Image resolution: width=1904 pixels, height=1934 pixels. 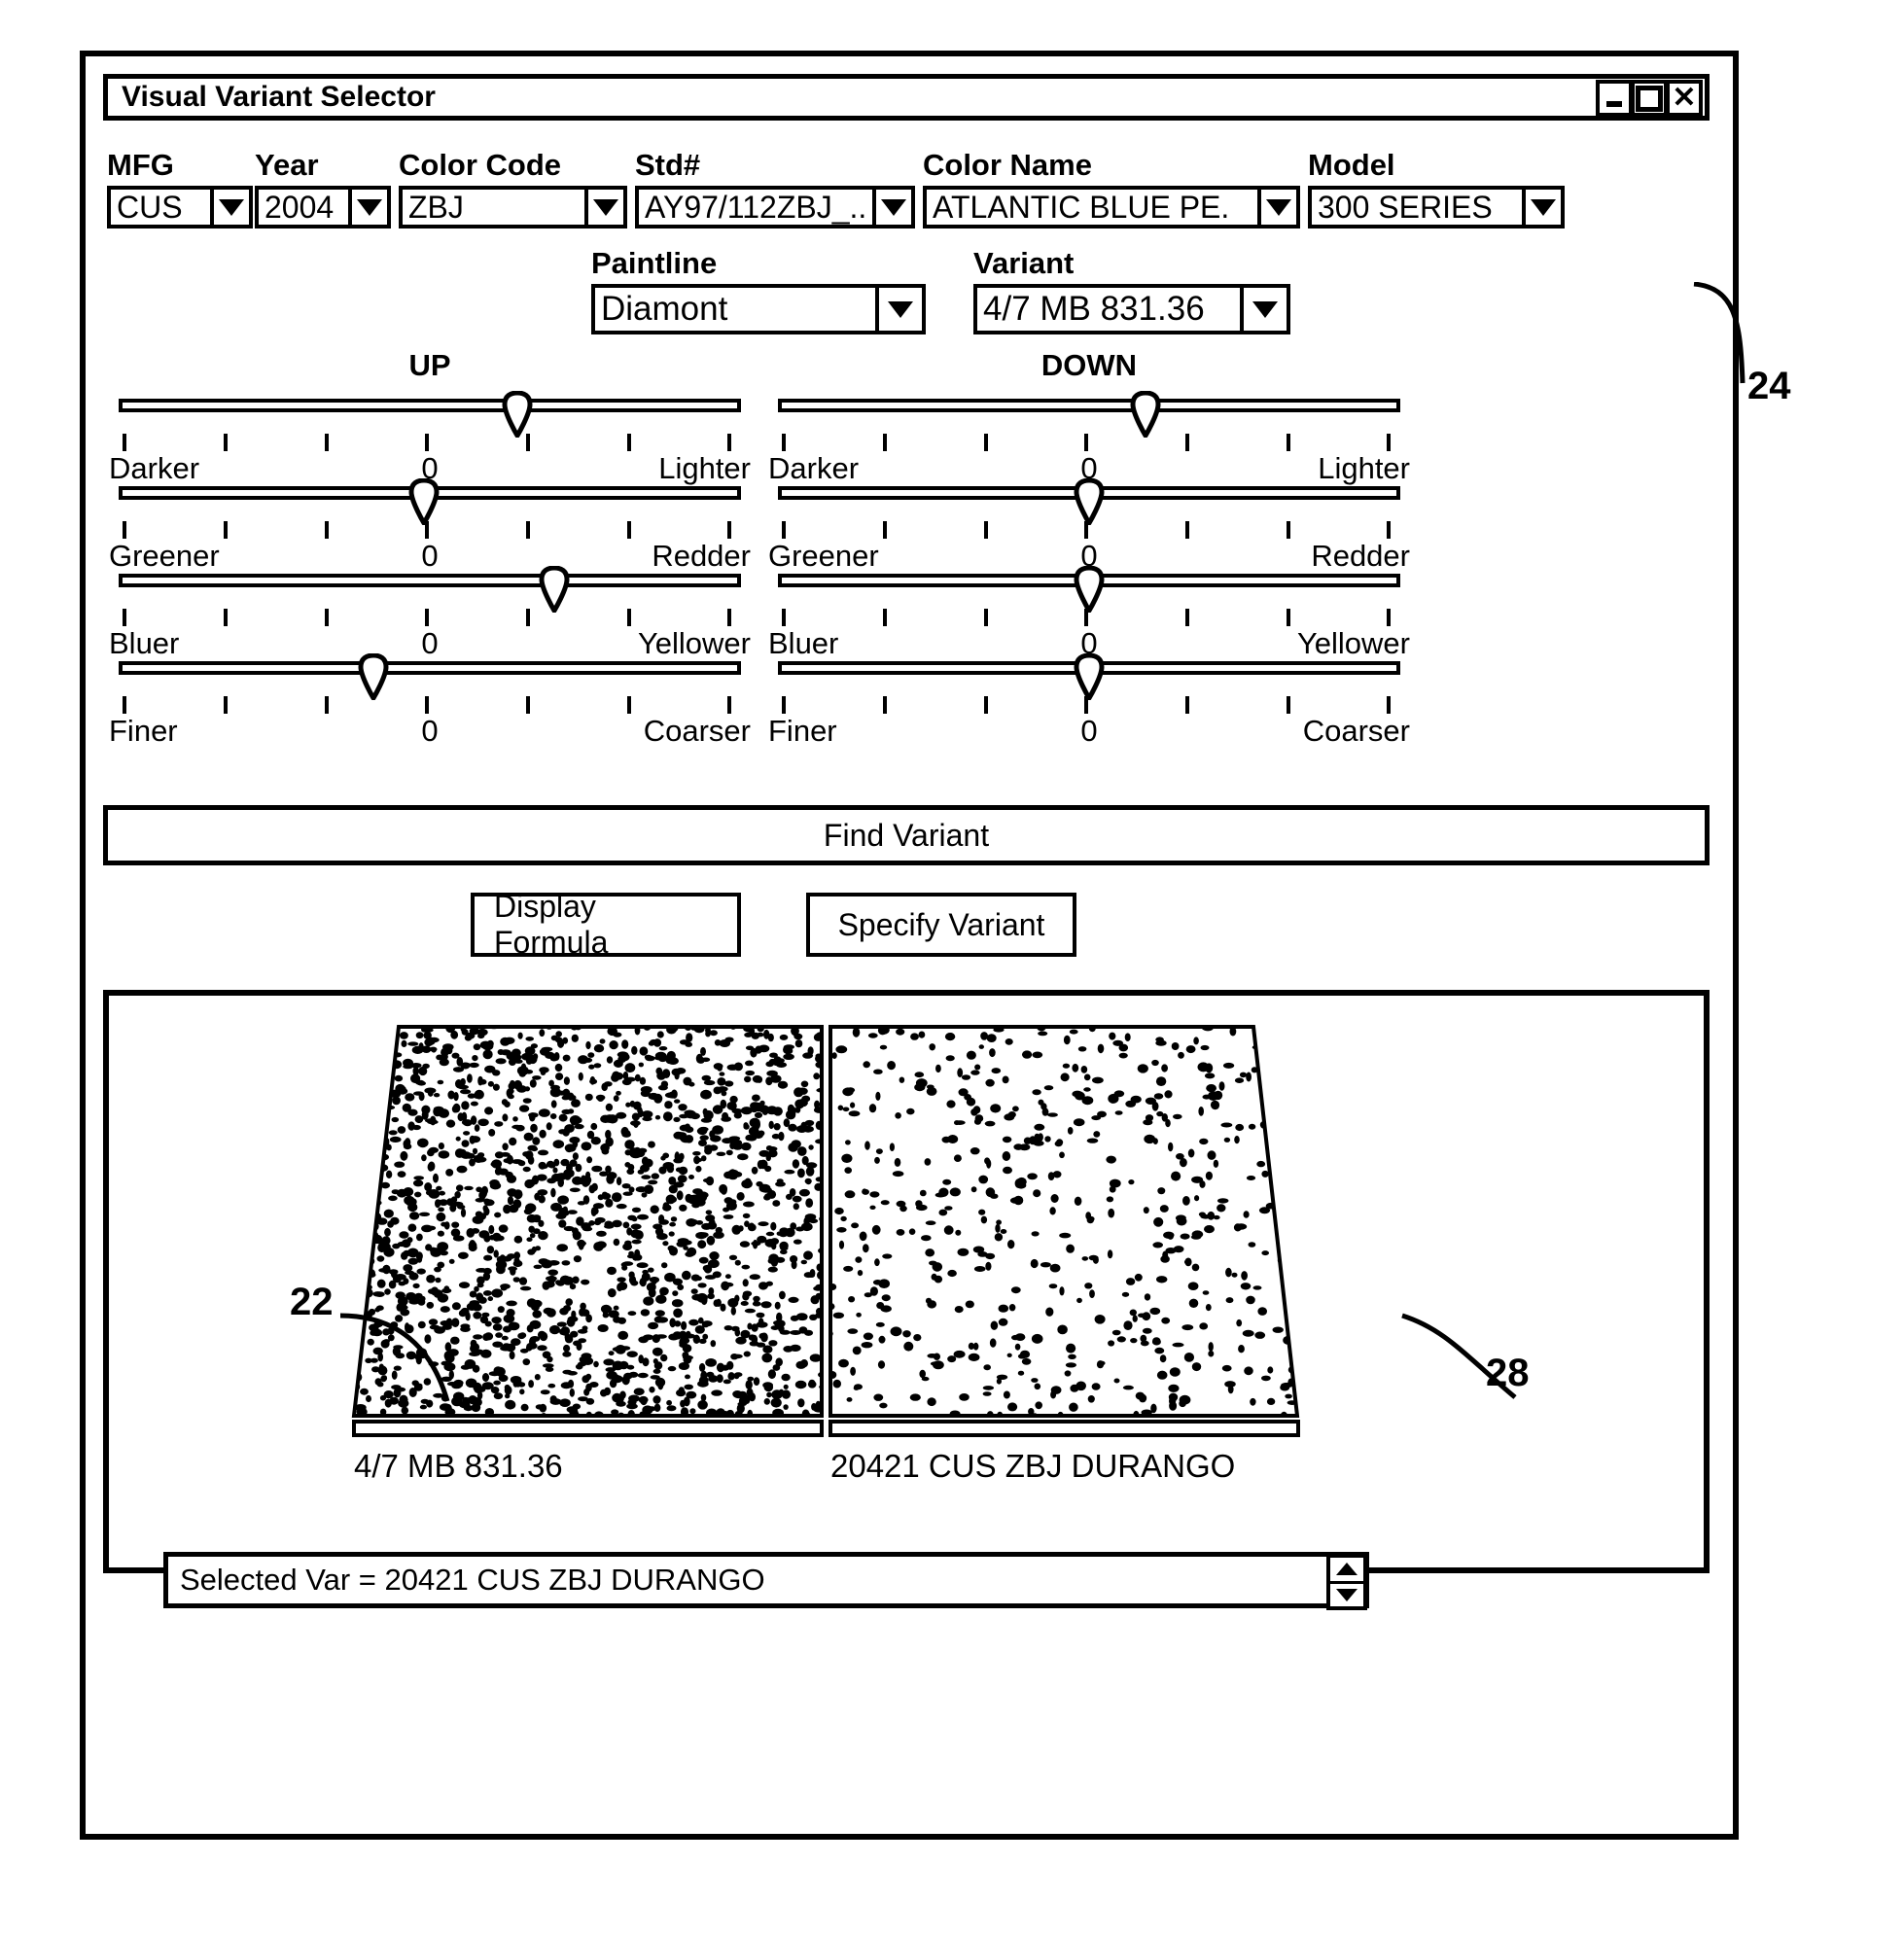 I want to click on window-controls: ✕, so click(x=1649, y=98).